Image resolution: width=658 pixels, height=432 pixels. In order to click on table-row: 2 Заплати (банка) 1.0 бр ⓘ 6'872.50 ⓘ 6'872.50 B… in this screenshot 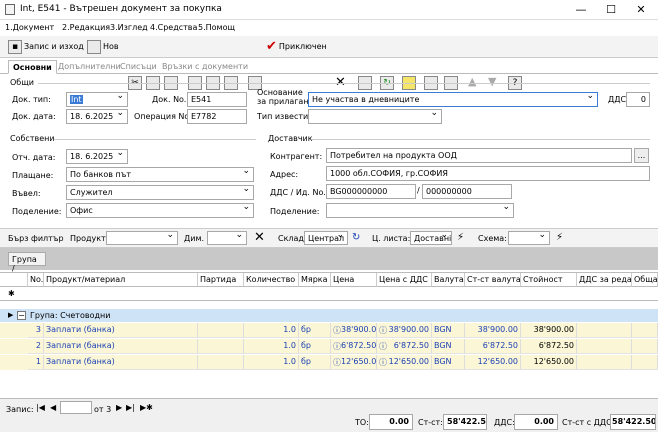, I will do `click(329, 346)`.